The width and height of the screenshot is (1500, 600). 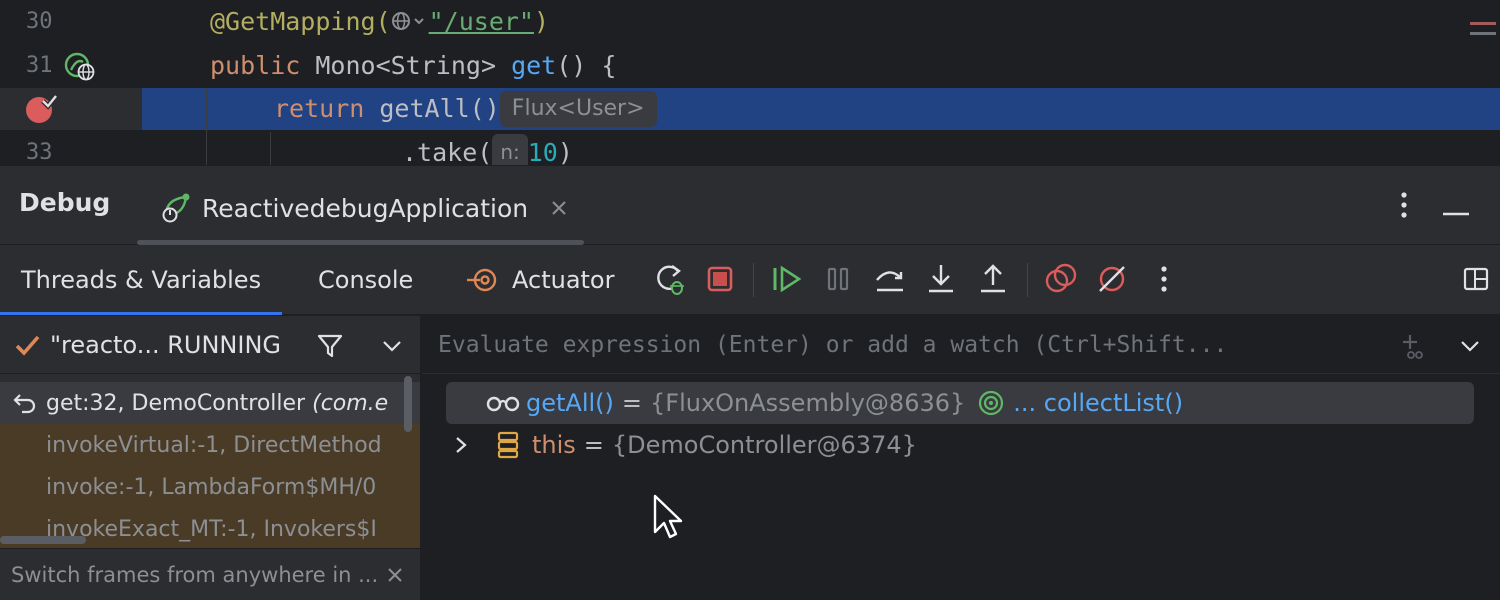 I want to click on reactor-icon, so click(x=991, y=403).